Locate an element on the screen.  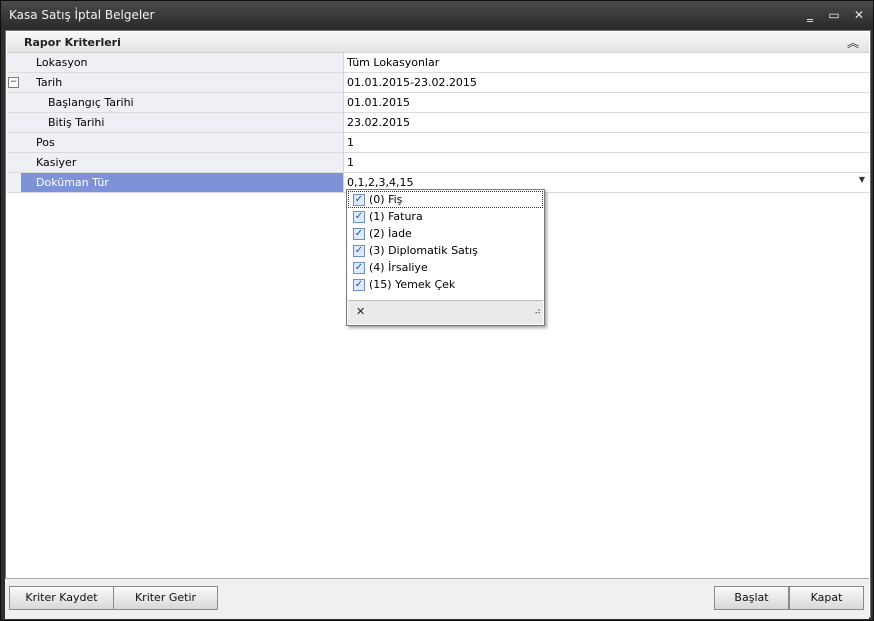
item-label: (2) İade is located at coordinates (390, 233).